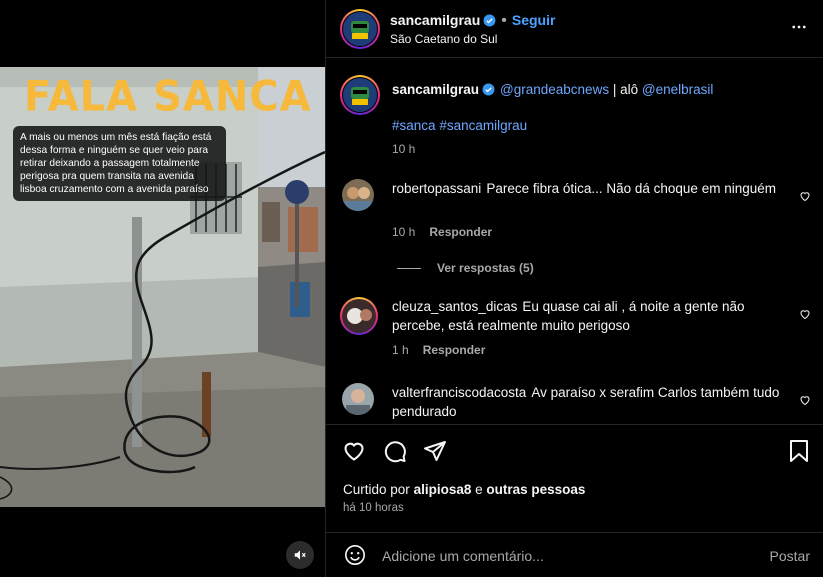 The image size is (823, 577). What do you see at coordinates (535, 489) in the screenshot?
I see `liked-by-others: outras pessoas` at bounding box center [535, 489].